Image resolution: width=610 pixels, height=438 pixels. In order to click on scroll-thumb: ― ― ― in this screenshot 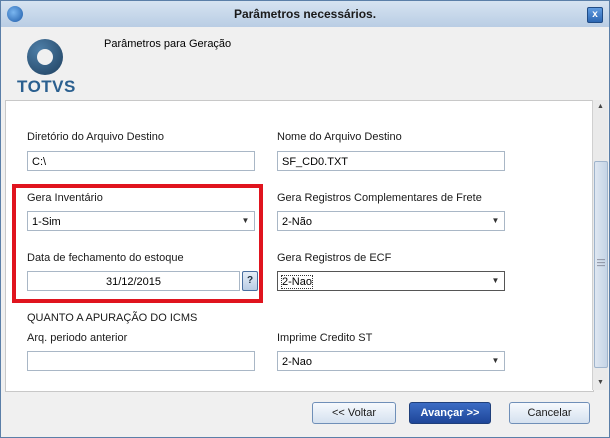, I will do `click(601, 264)`.